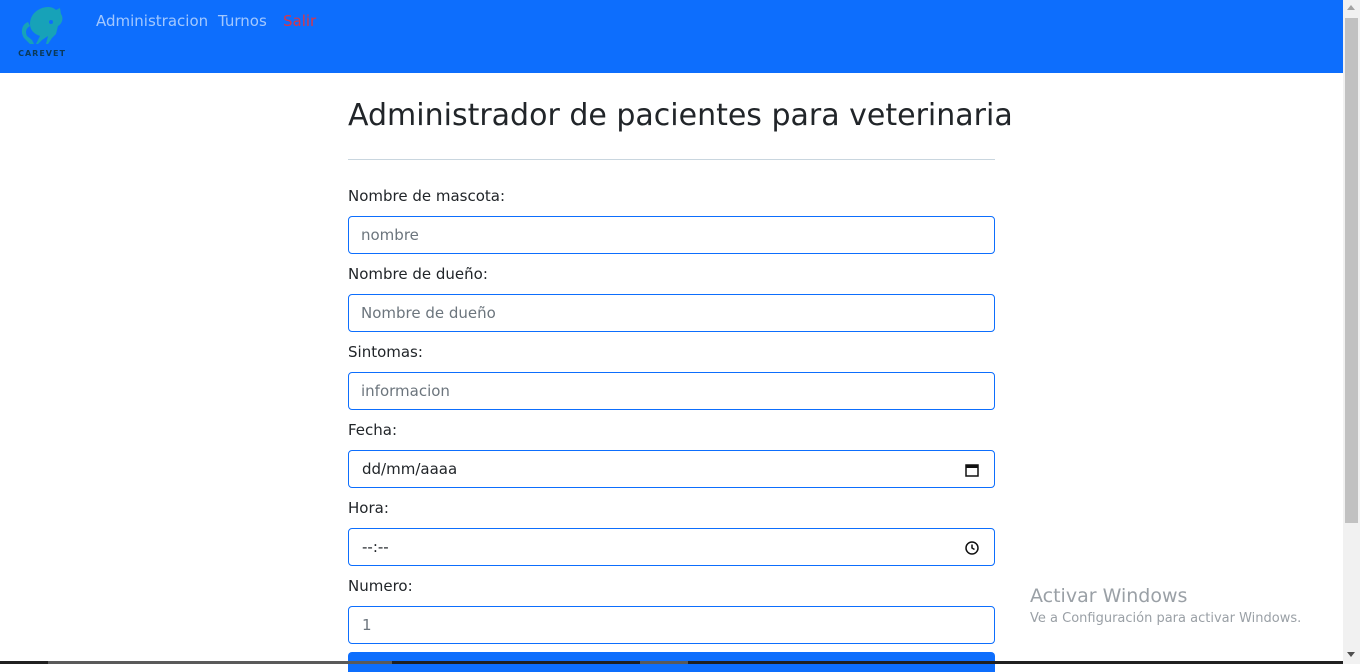 This screenshot has height=672, width=1360. Describe the element at coordinates (385, 352) in the screenshot. I see `symptoms-label: Sintomas:` at that location.